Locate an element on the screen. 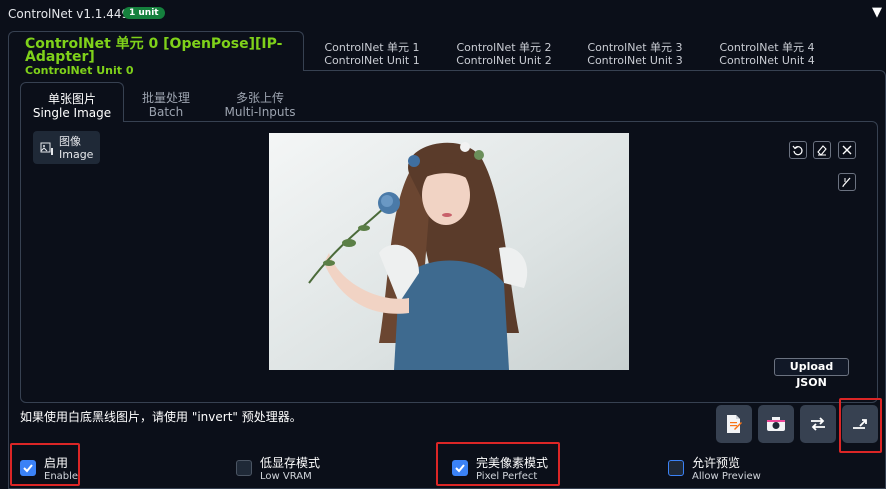 The width and height of the screenshot is (886, 489). tab-multi-inputs: 多张上传 Multi-Inputs is located at coordinates (260, 105).